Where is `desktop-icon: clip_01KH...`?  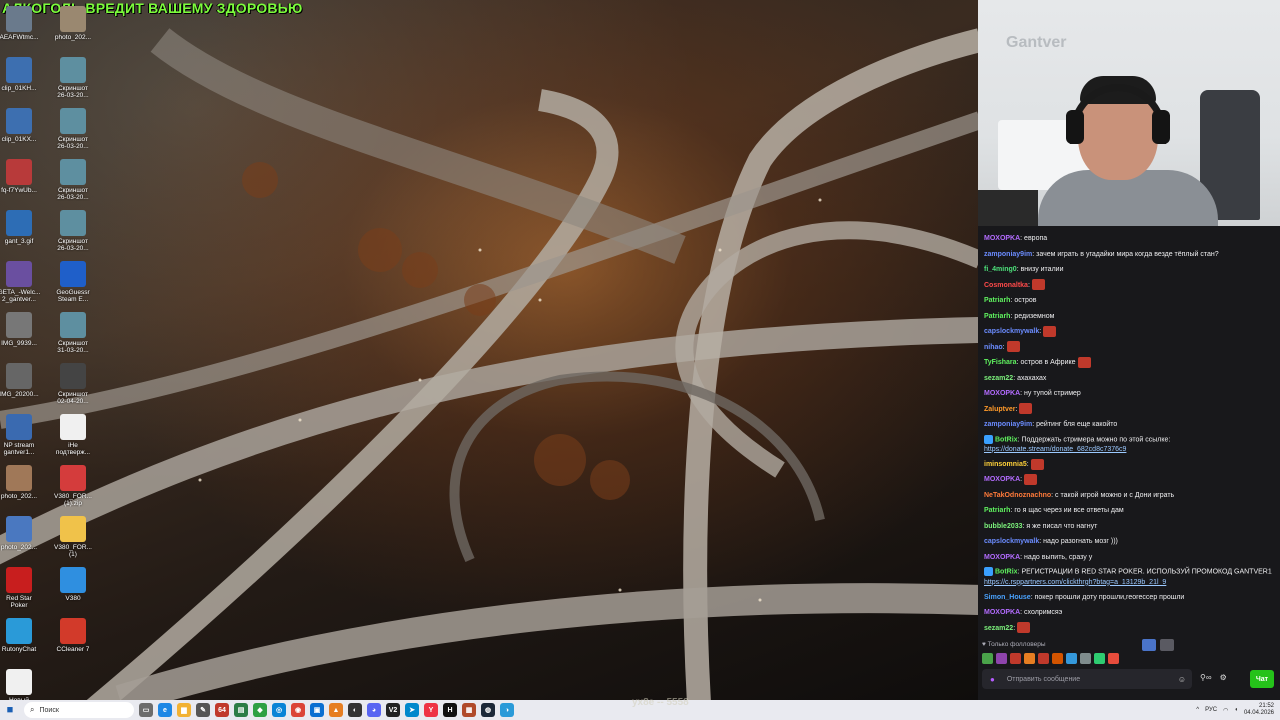 desktop-icon: clip_01KH... is located at coordinates (21, 74).